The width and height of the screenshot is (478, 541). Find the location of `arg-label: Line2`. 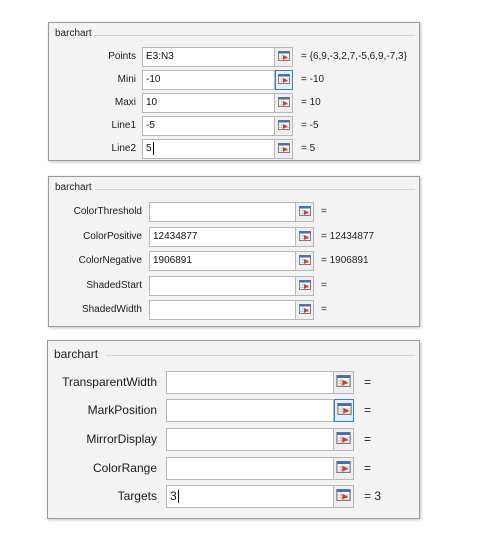

arg-label: Line2 is located at coordinates (123, 148).